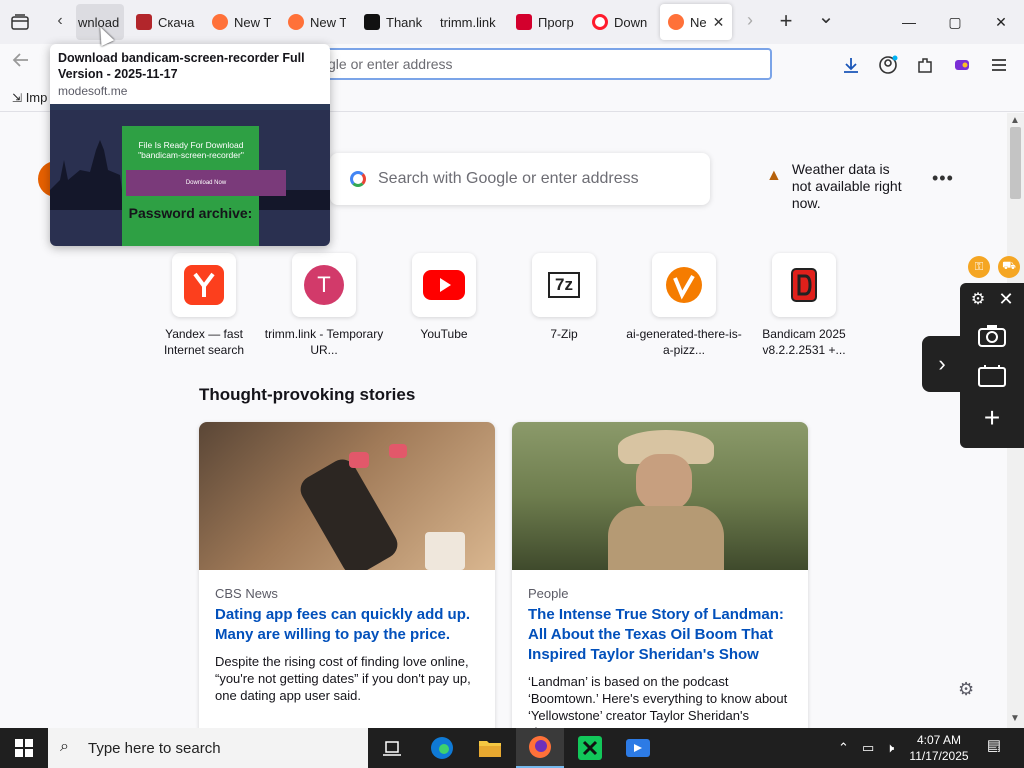 Image resolution: width=1024 pixels, height=768 pixels. I want to click on settings-icon: ⚙, so click(978, 299).